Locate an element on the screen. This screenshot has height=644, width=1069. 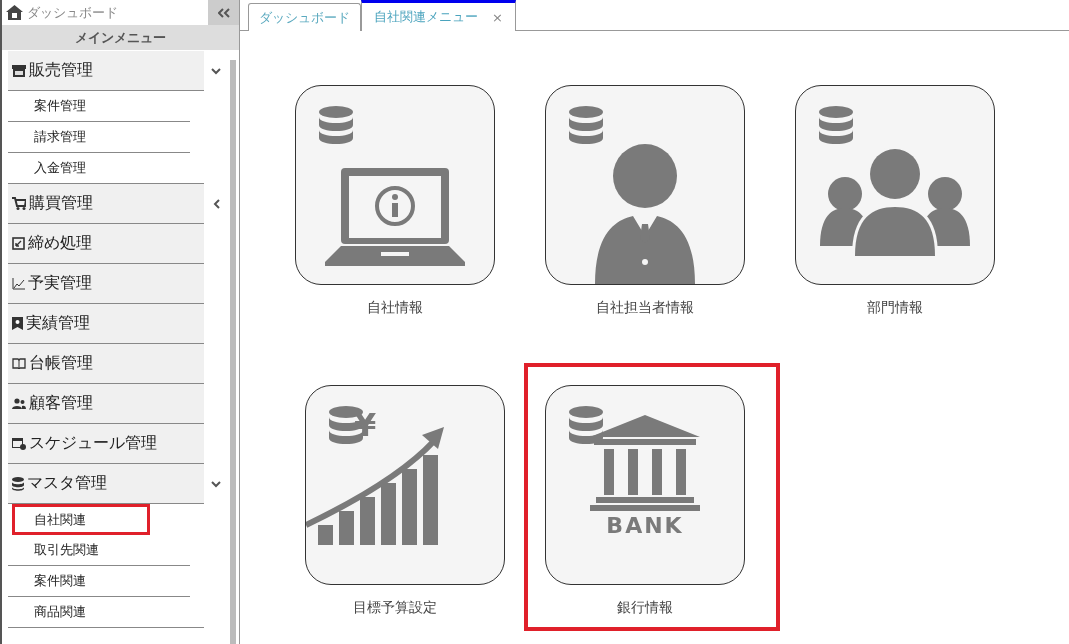
tab: 自社関連メニュー × is located at coordinates (438, 15).